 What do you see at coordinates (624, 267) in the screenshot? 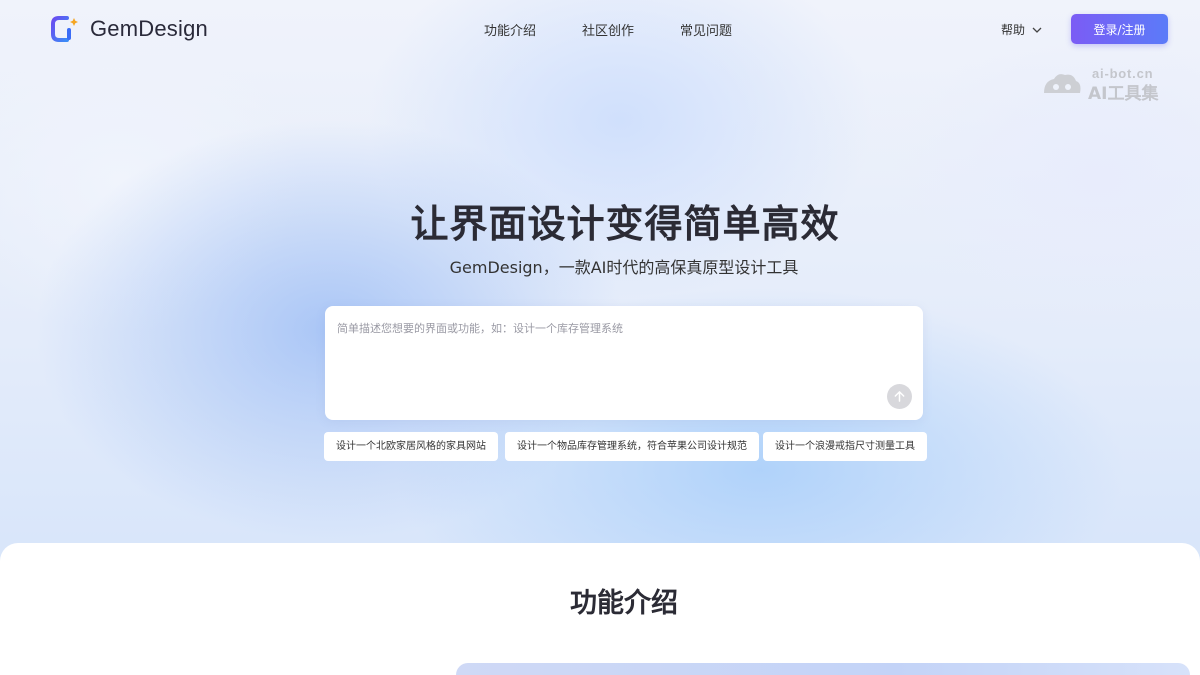
I see `hero-subtitle: GemDesign，一款AI时代的高保真原型设计工具` at bounding box center [624, 267].